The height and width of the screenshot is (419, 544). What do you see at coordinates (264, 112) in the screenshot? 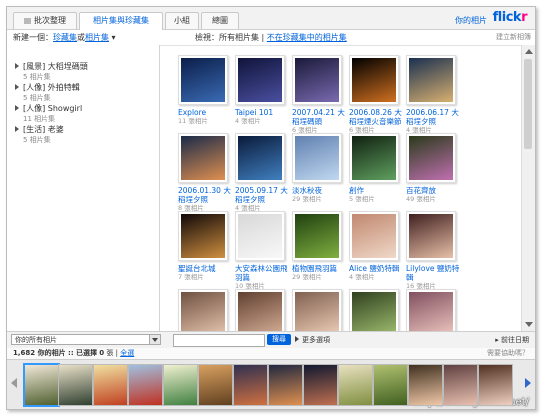
I see `set-title: Taipei 101` at bounding box center [264, 112].